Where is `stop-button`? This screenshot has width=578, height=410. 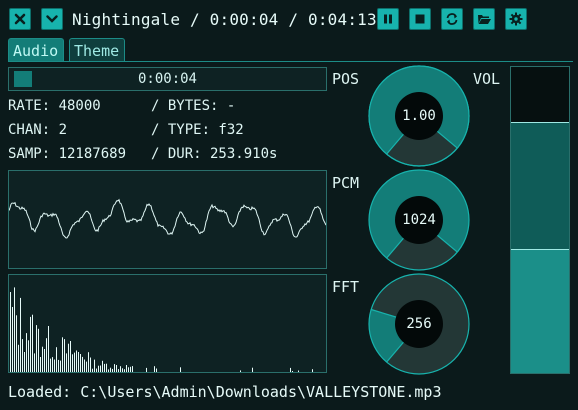
stop-button is located at coordinates (420, 19).